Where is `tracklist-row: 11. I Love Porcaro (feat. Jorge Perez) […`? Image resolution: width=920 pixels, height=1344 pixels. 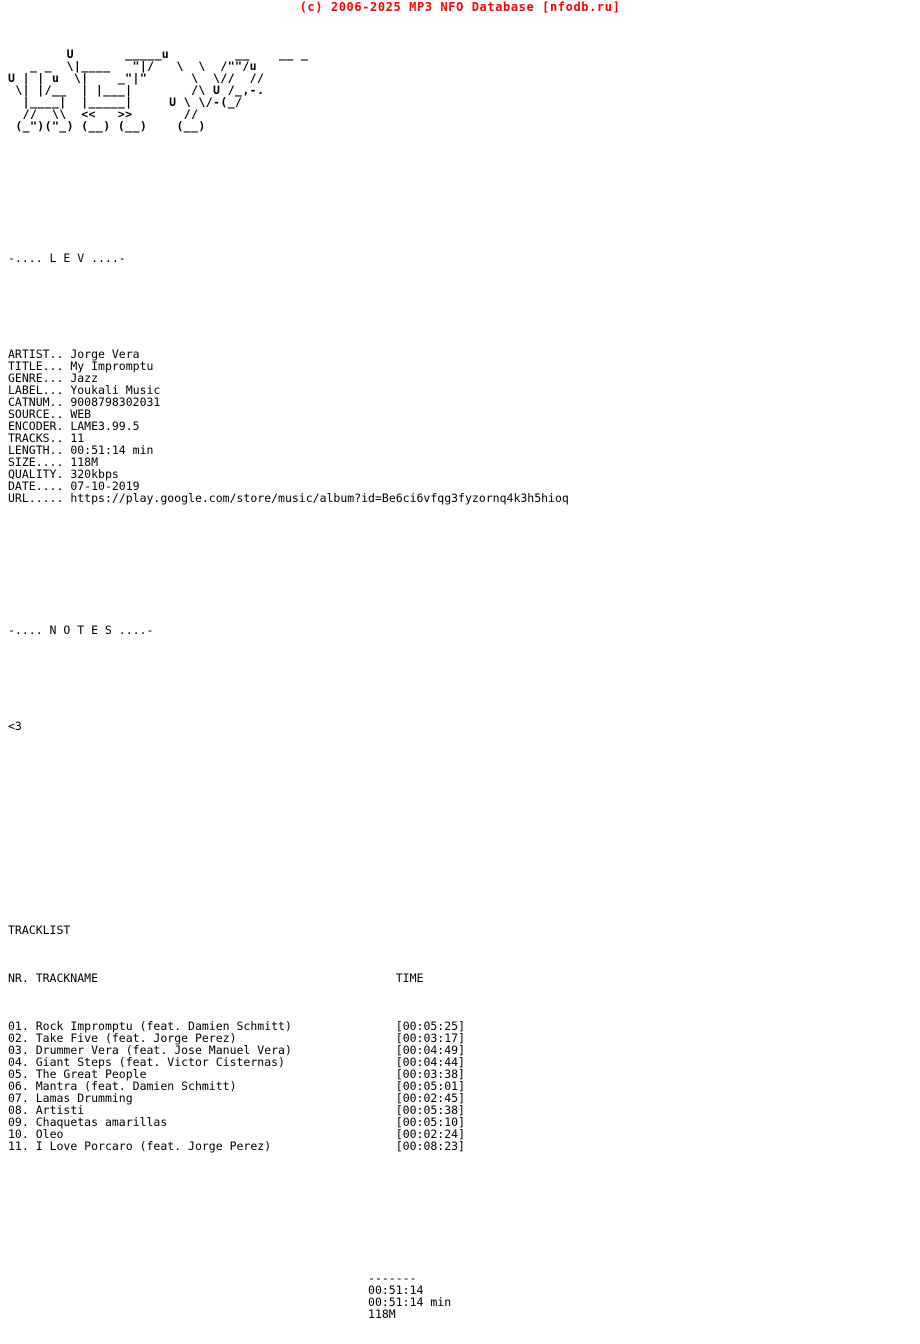 tracklist-row: 11. I Love Porcaro (feat. Jorge Perez) [… is located at coordinates (288, 1146).